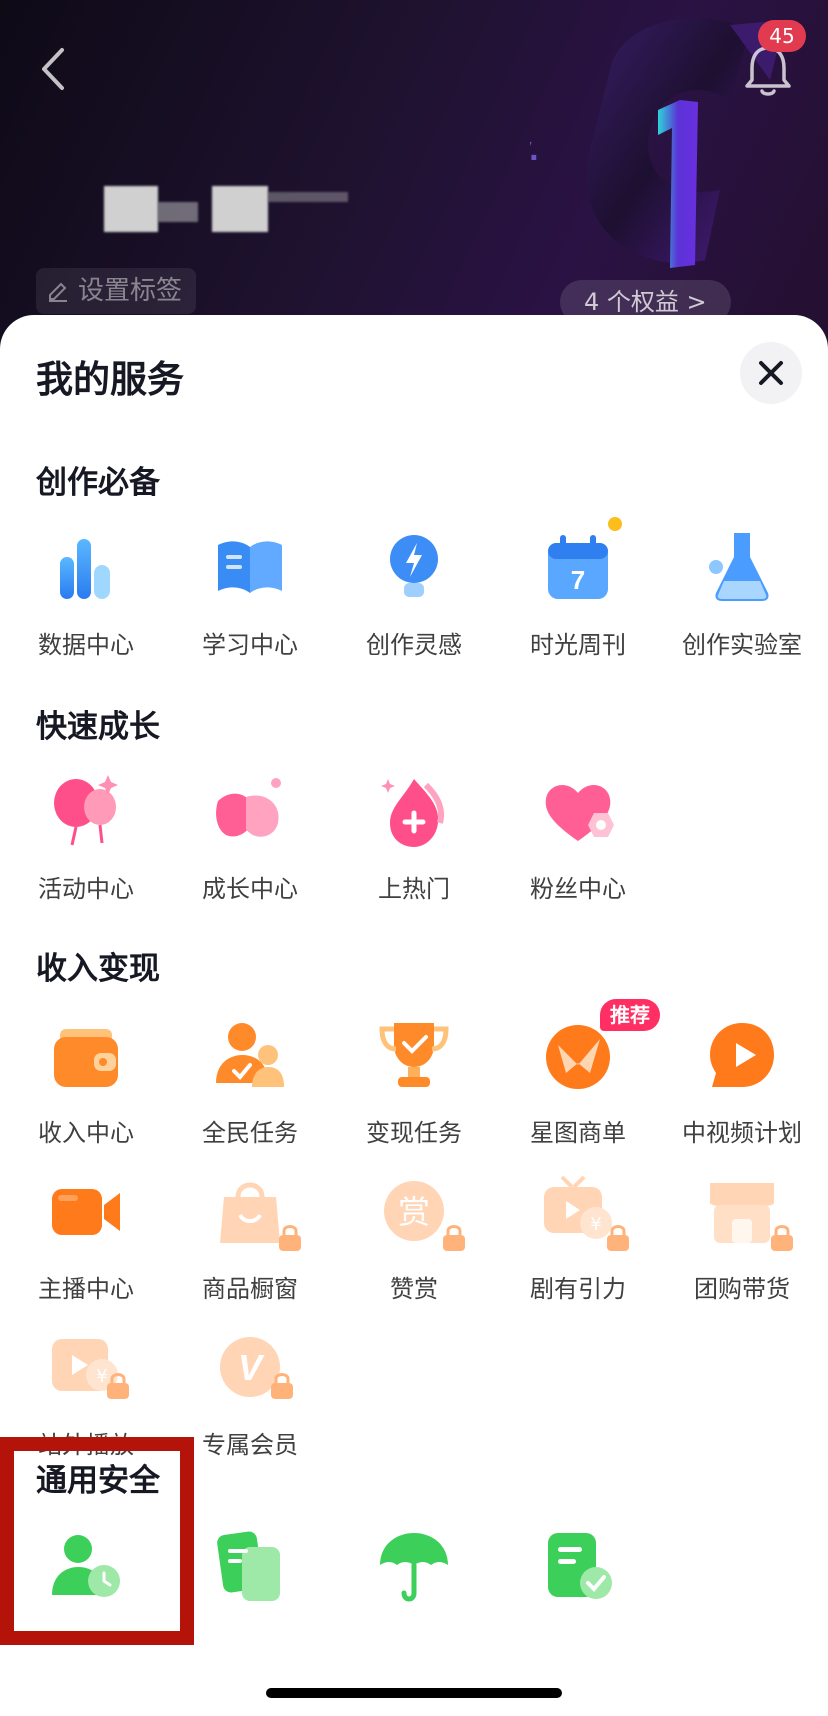  Describe the element at coordinates (250, 1090) in the screenshot. I see `service-item-task-for-all: 全民任务` at that location.